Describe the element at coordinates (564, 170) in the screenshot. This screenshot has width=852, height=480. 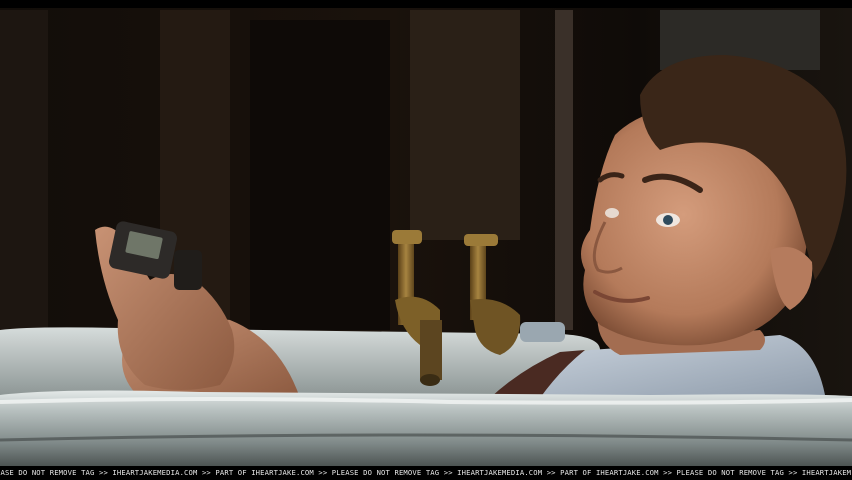
I see `pipe-vertical` at that location.